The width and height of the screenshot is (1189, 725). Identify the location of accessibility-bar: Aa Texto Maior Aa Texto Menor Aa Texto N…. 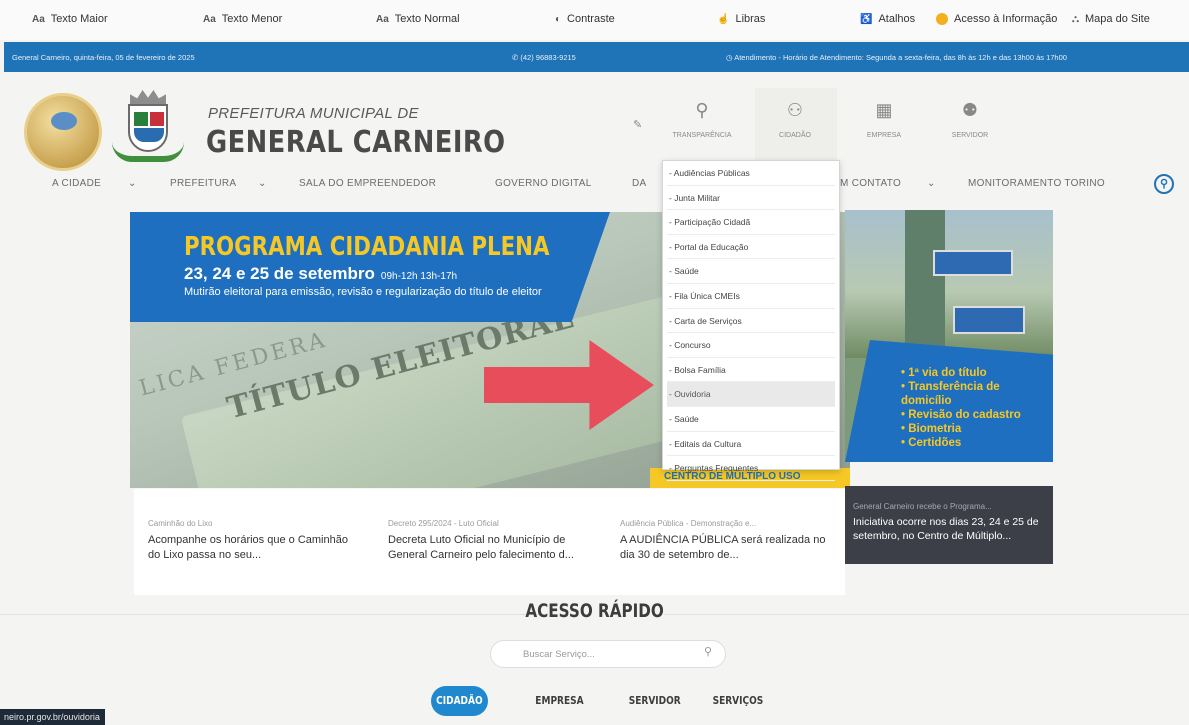
(594, 20).